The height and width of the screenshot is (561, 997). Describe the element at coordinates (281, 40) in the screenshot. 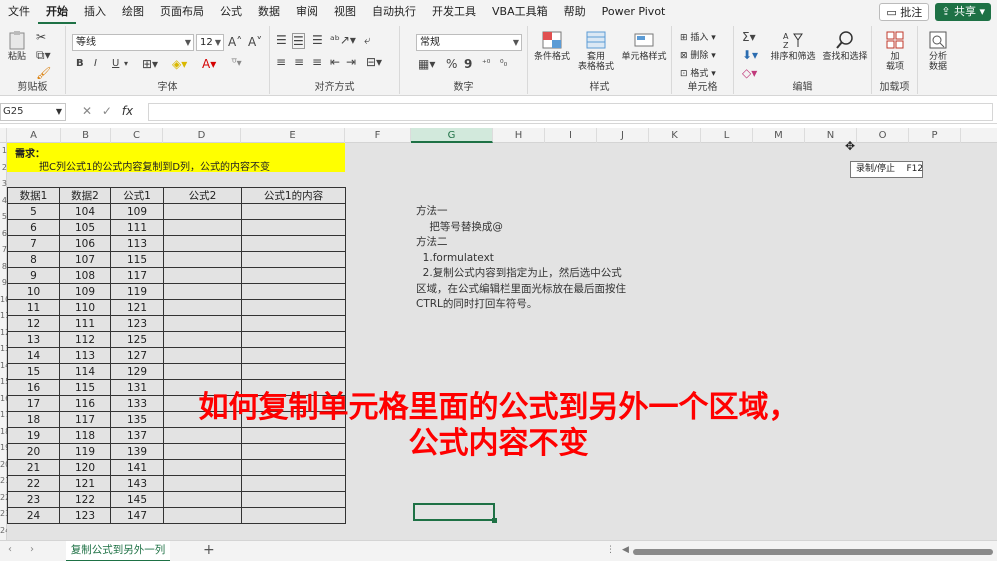

I see `align-top-icon: ☰` at that location.